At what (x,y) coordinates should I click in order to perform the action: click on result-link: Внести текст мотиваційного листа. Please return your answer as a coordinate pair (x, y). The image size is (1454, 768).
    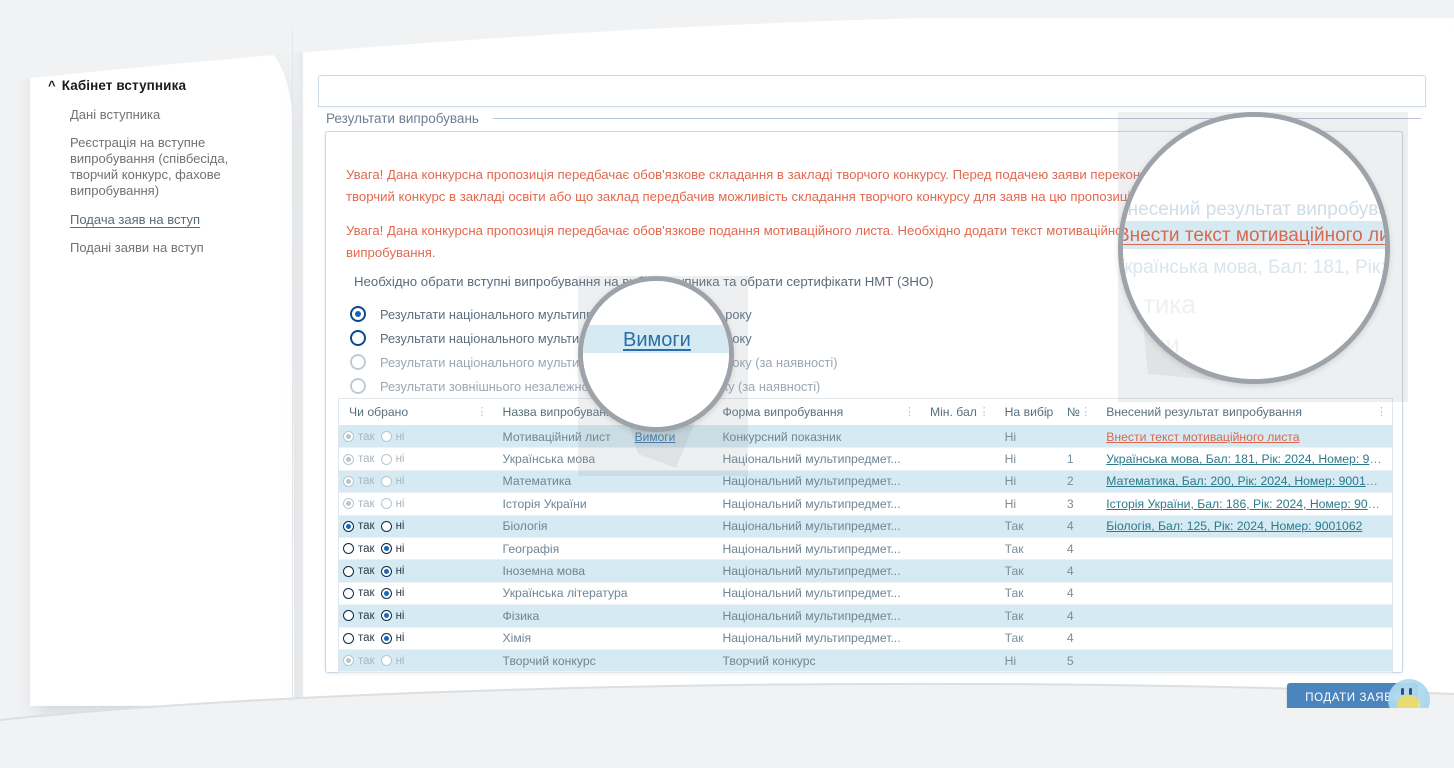
    Looking at the image, I should click on (1202, 437).